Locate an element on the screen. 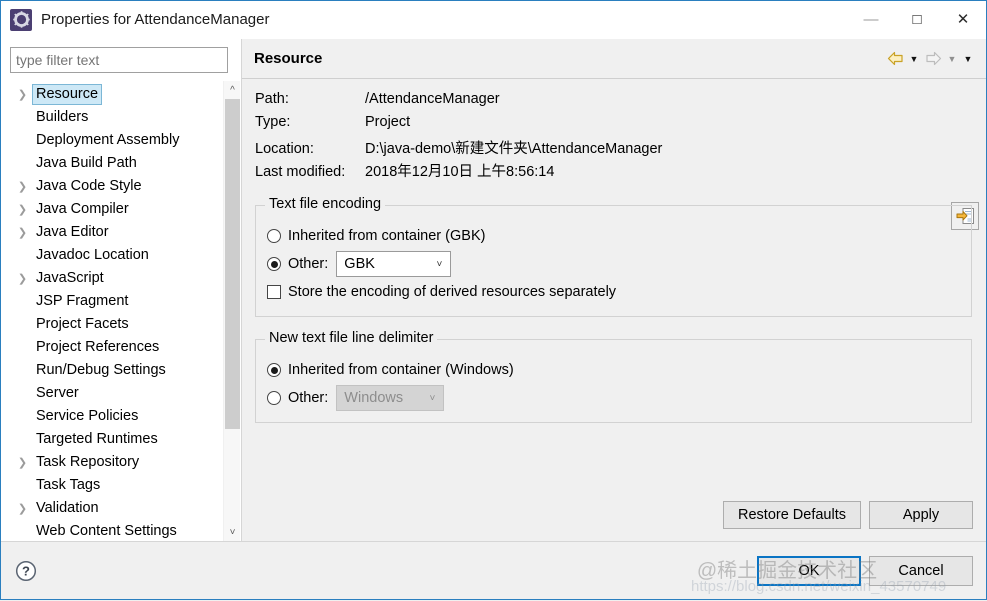  sidebar-item-server: Server is located at coordinates (116, 393).